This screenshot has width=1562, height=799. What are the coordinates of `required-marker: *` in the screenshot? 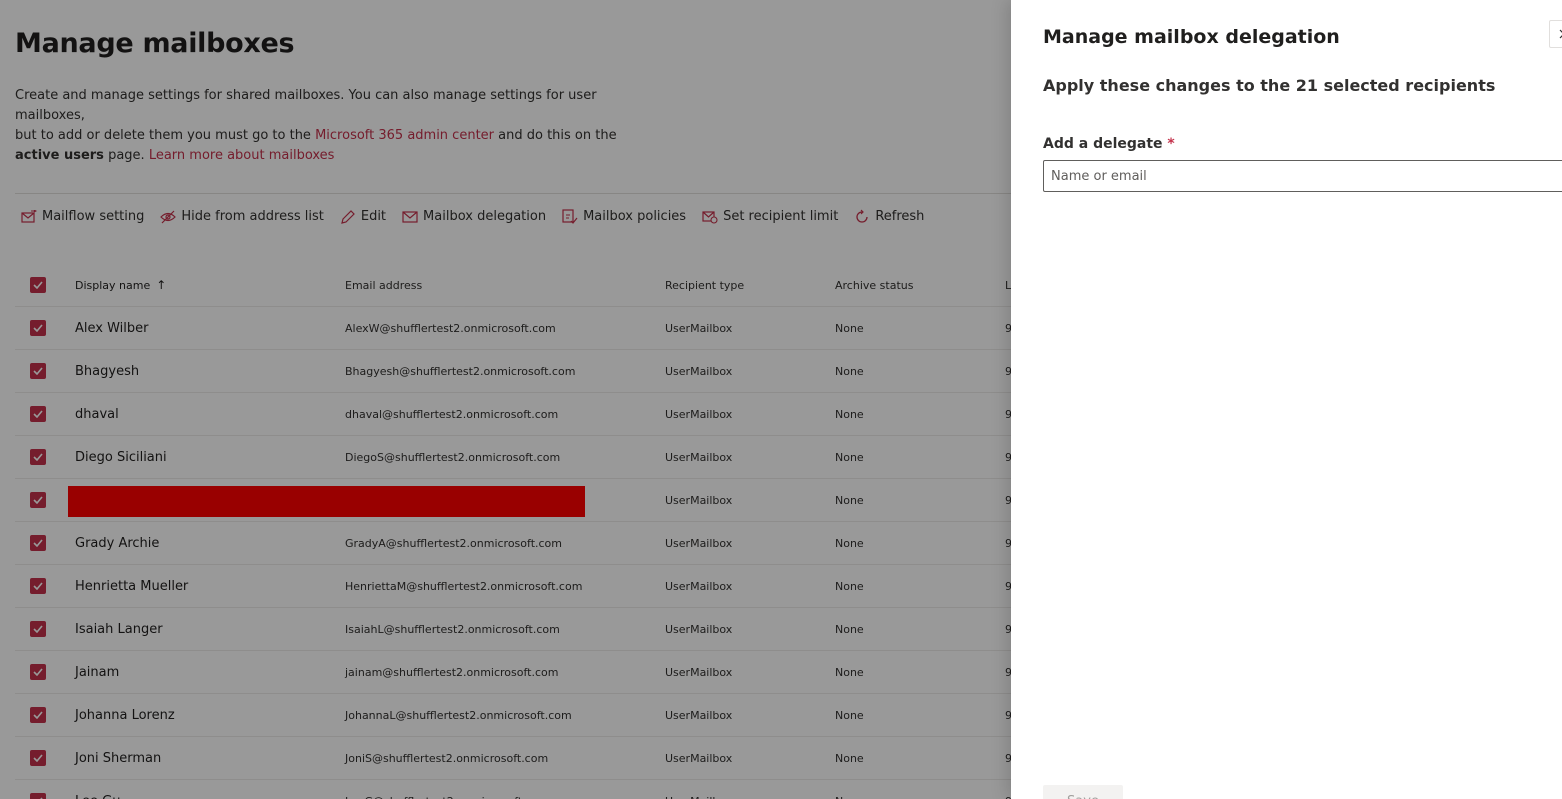 It's located at (1171, 144).